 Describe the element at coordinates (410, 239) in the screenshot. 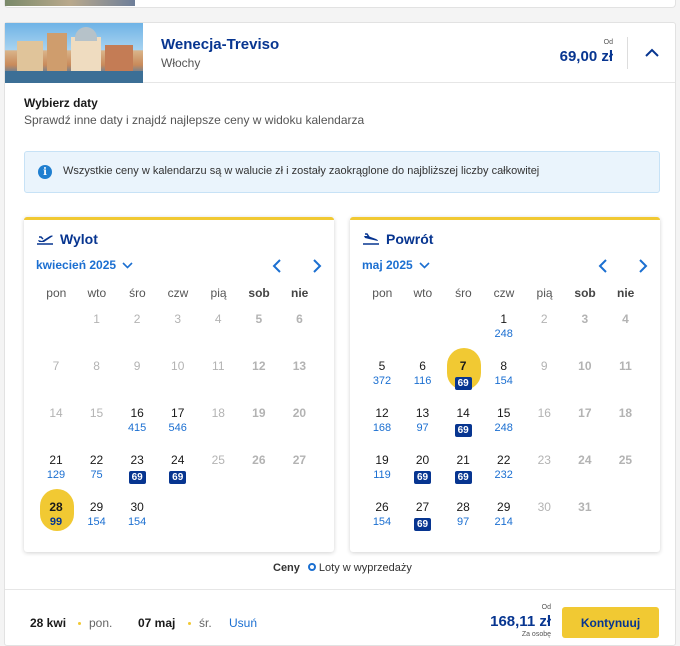

I see `return-title-label: Powrót` at that location.